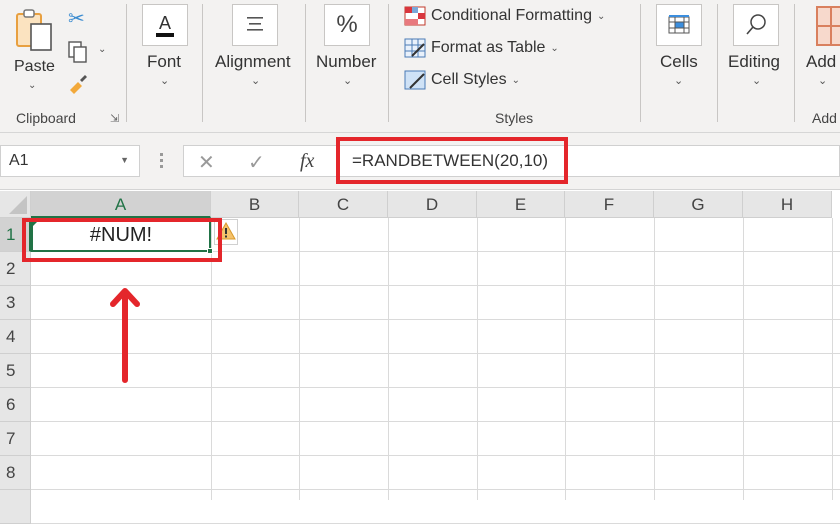 The width and height of the screenshot is (840, 524). I want to click on conditional-formatting-button: Conditional Formatting ⌄, so click(504, 16).